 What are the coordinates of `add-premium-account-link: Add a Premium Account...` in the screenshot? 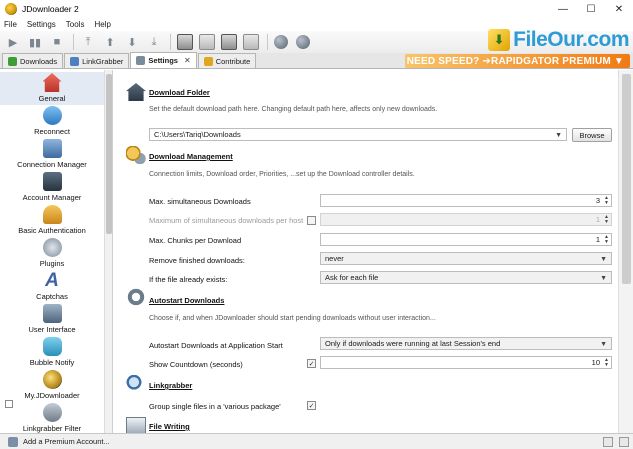 It's located at (66, 441).